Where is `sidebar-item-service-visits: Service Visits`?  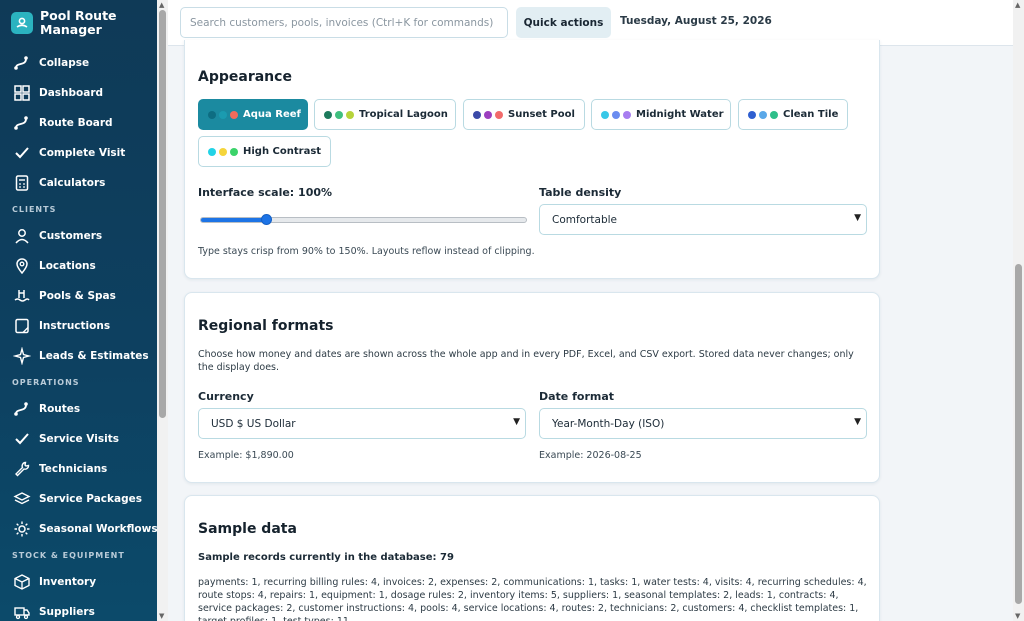
sidebar-item-service-visits: Service Visits is located at coordinates (78, 439).